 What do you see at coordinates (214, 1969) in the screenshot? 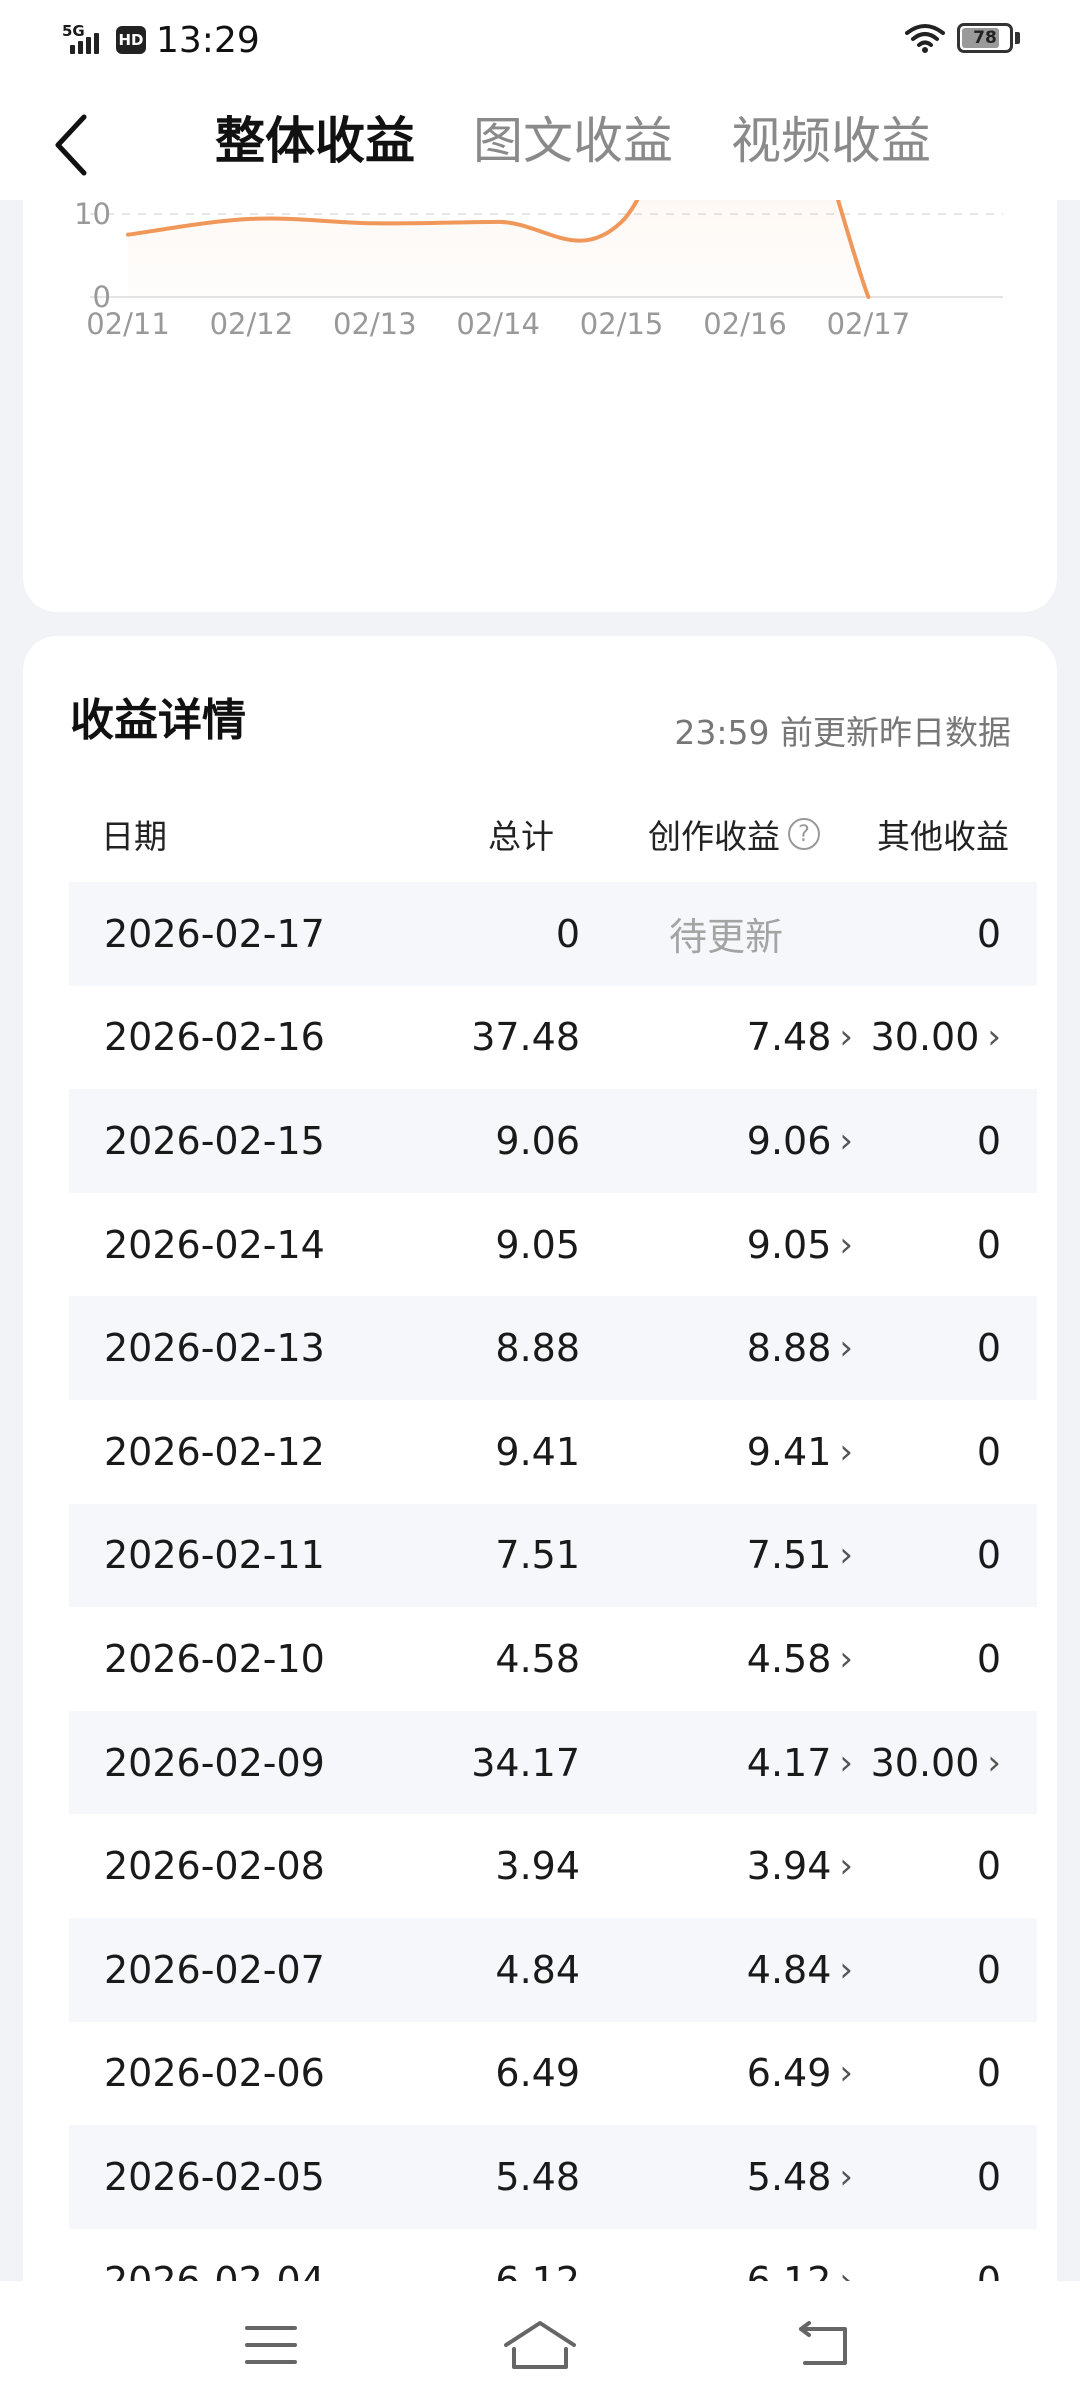
I see `row-date-value: 2026-02-07` at bounding box center [214, 1969].